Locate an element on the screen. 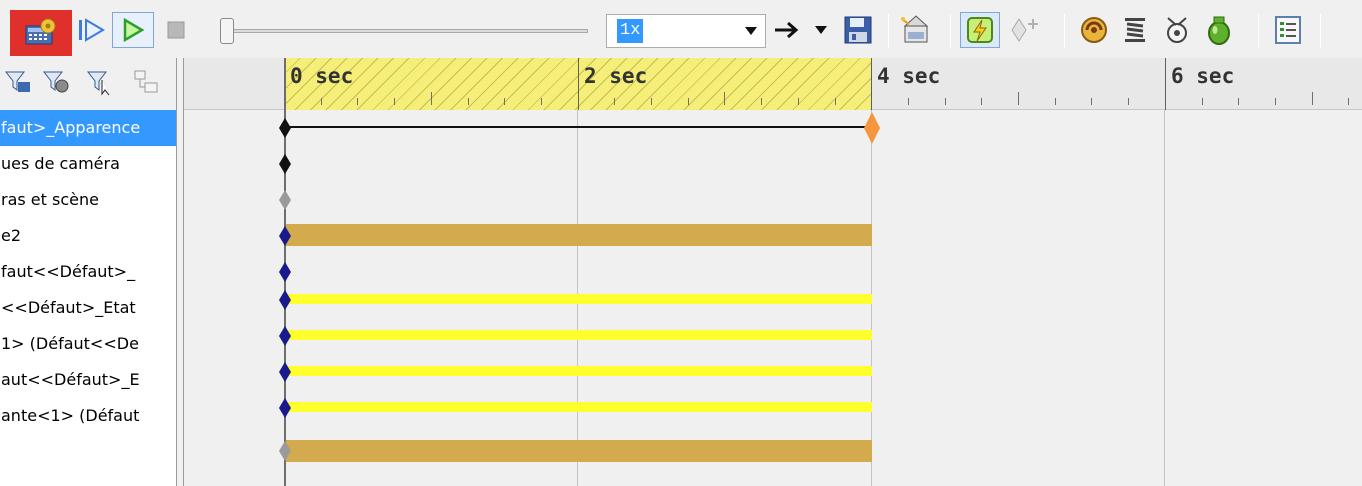 The width and height of the screenshot is (1362, 486). keyframe-camera-views is located at coordinates (285, 164).